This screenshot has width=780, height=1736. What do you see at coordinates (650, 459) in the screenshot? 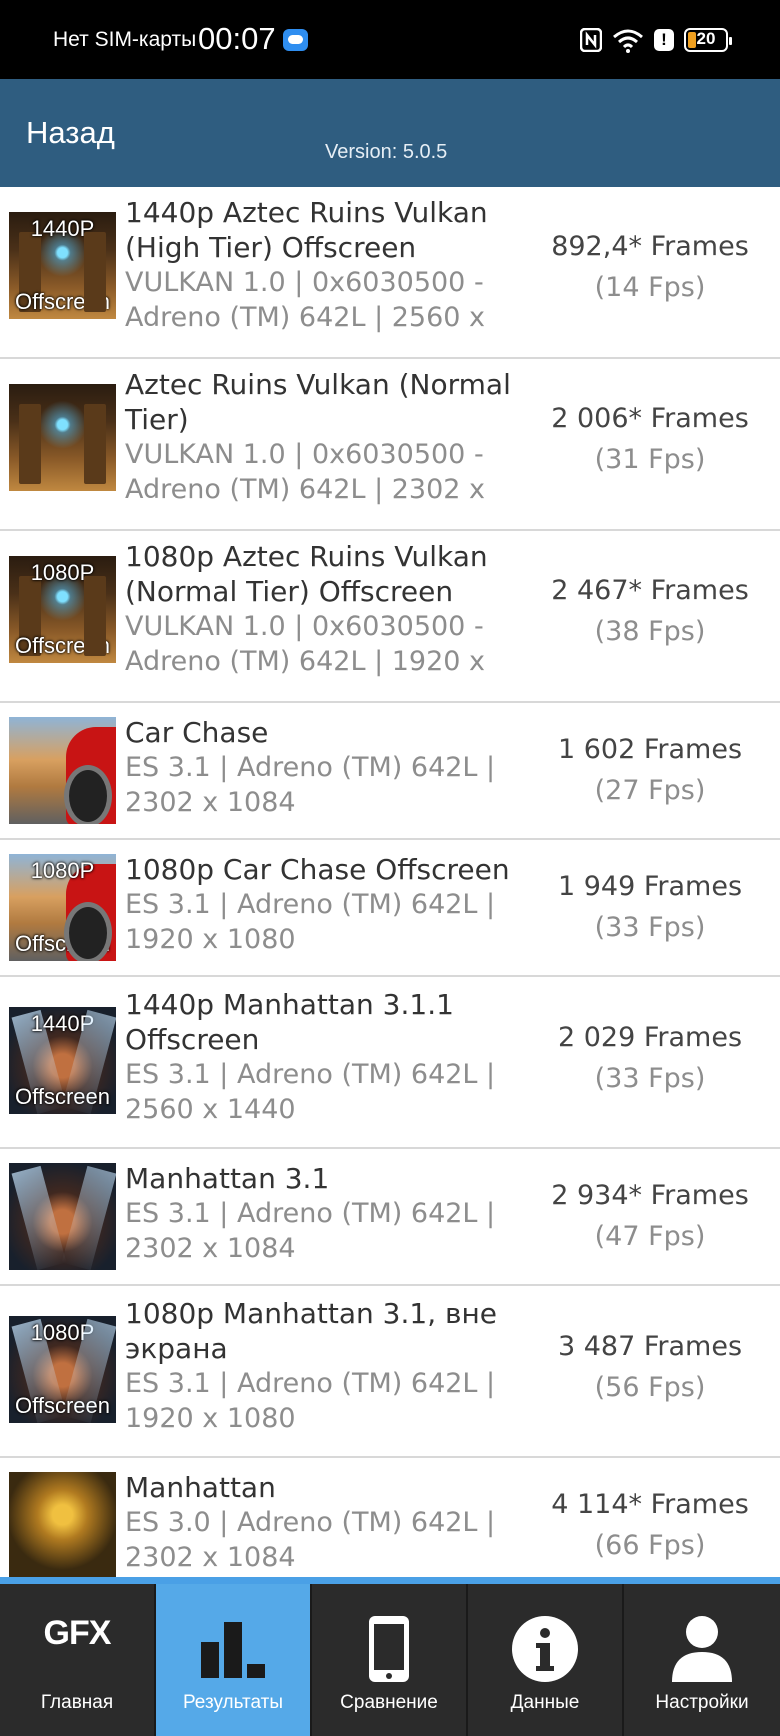
I see `result-fps: (31 Fps)` at bounding box center [650, 459].